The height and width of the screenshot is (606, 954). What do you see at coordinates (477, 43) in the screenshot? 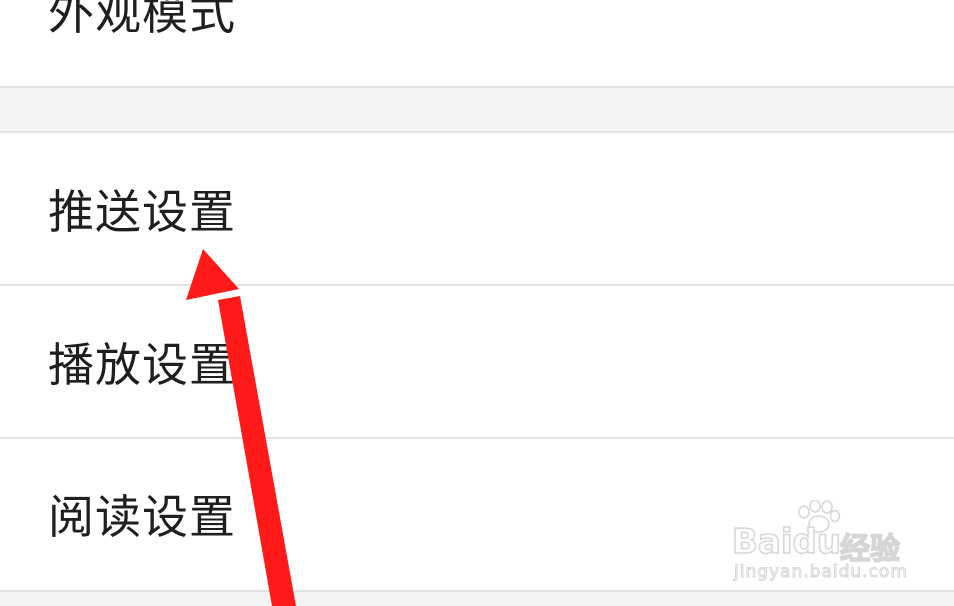
I see `settings-item-appearance-mode: 外观模式` at bounding box center [477, 43].